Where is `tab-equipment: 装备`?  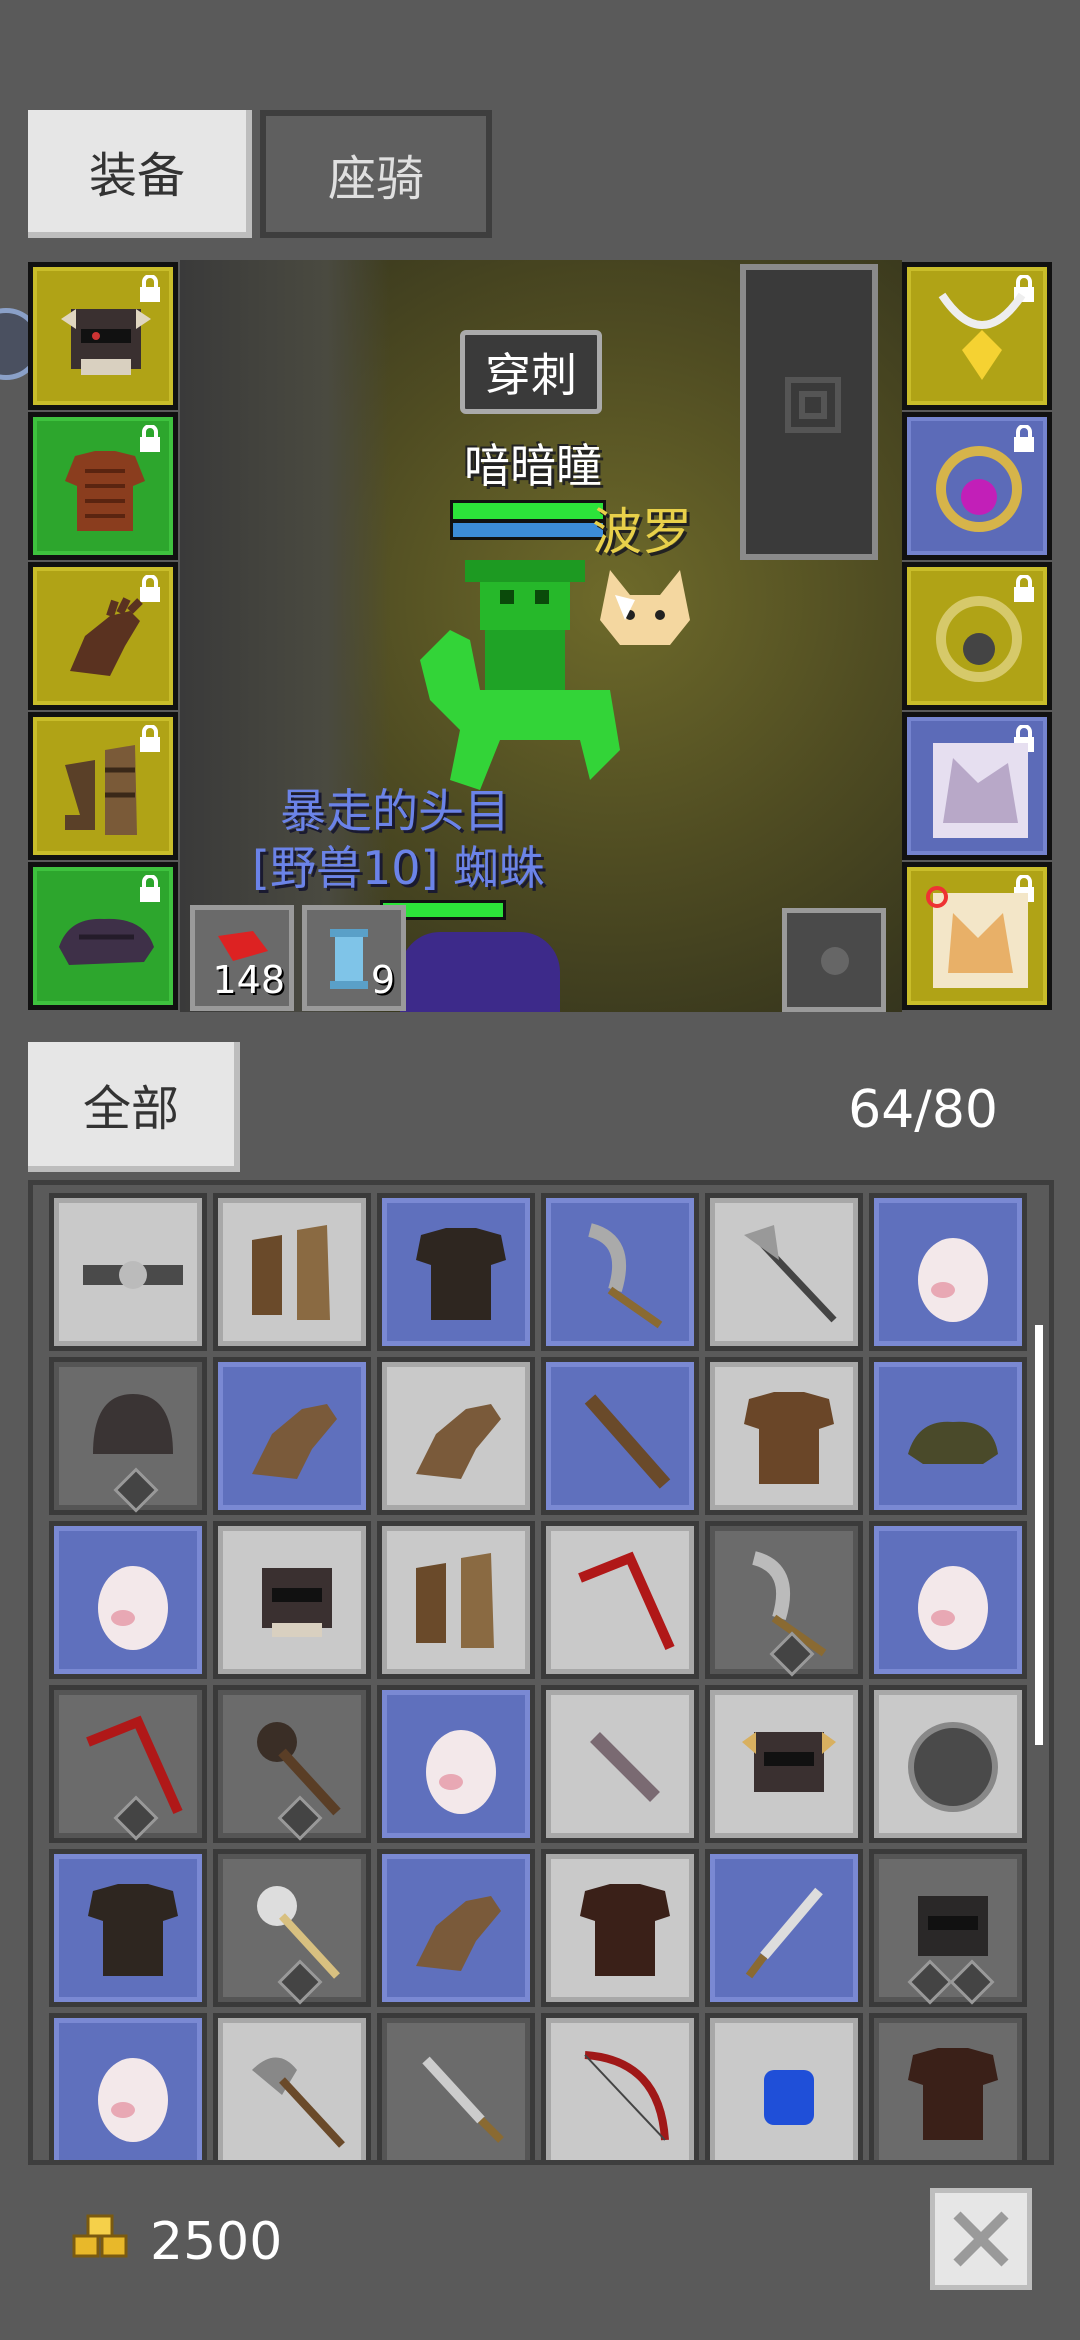
tab-equipment: 装备 is located at coordinates (140, 174).